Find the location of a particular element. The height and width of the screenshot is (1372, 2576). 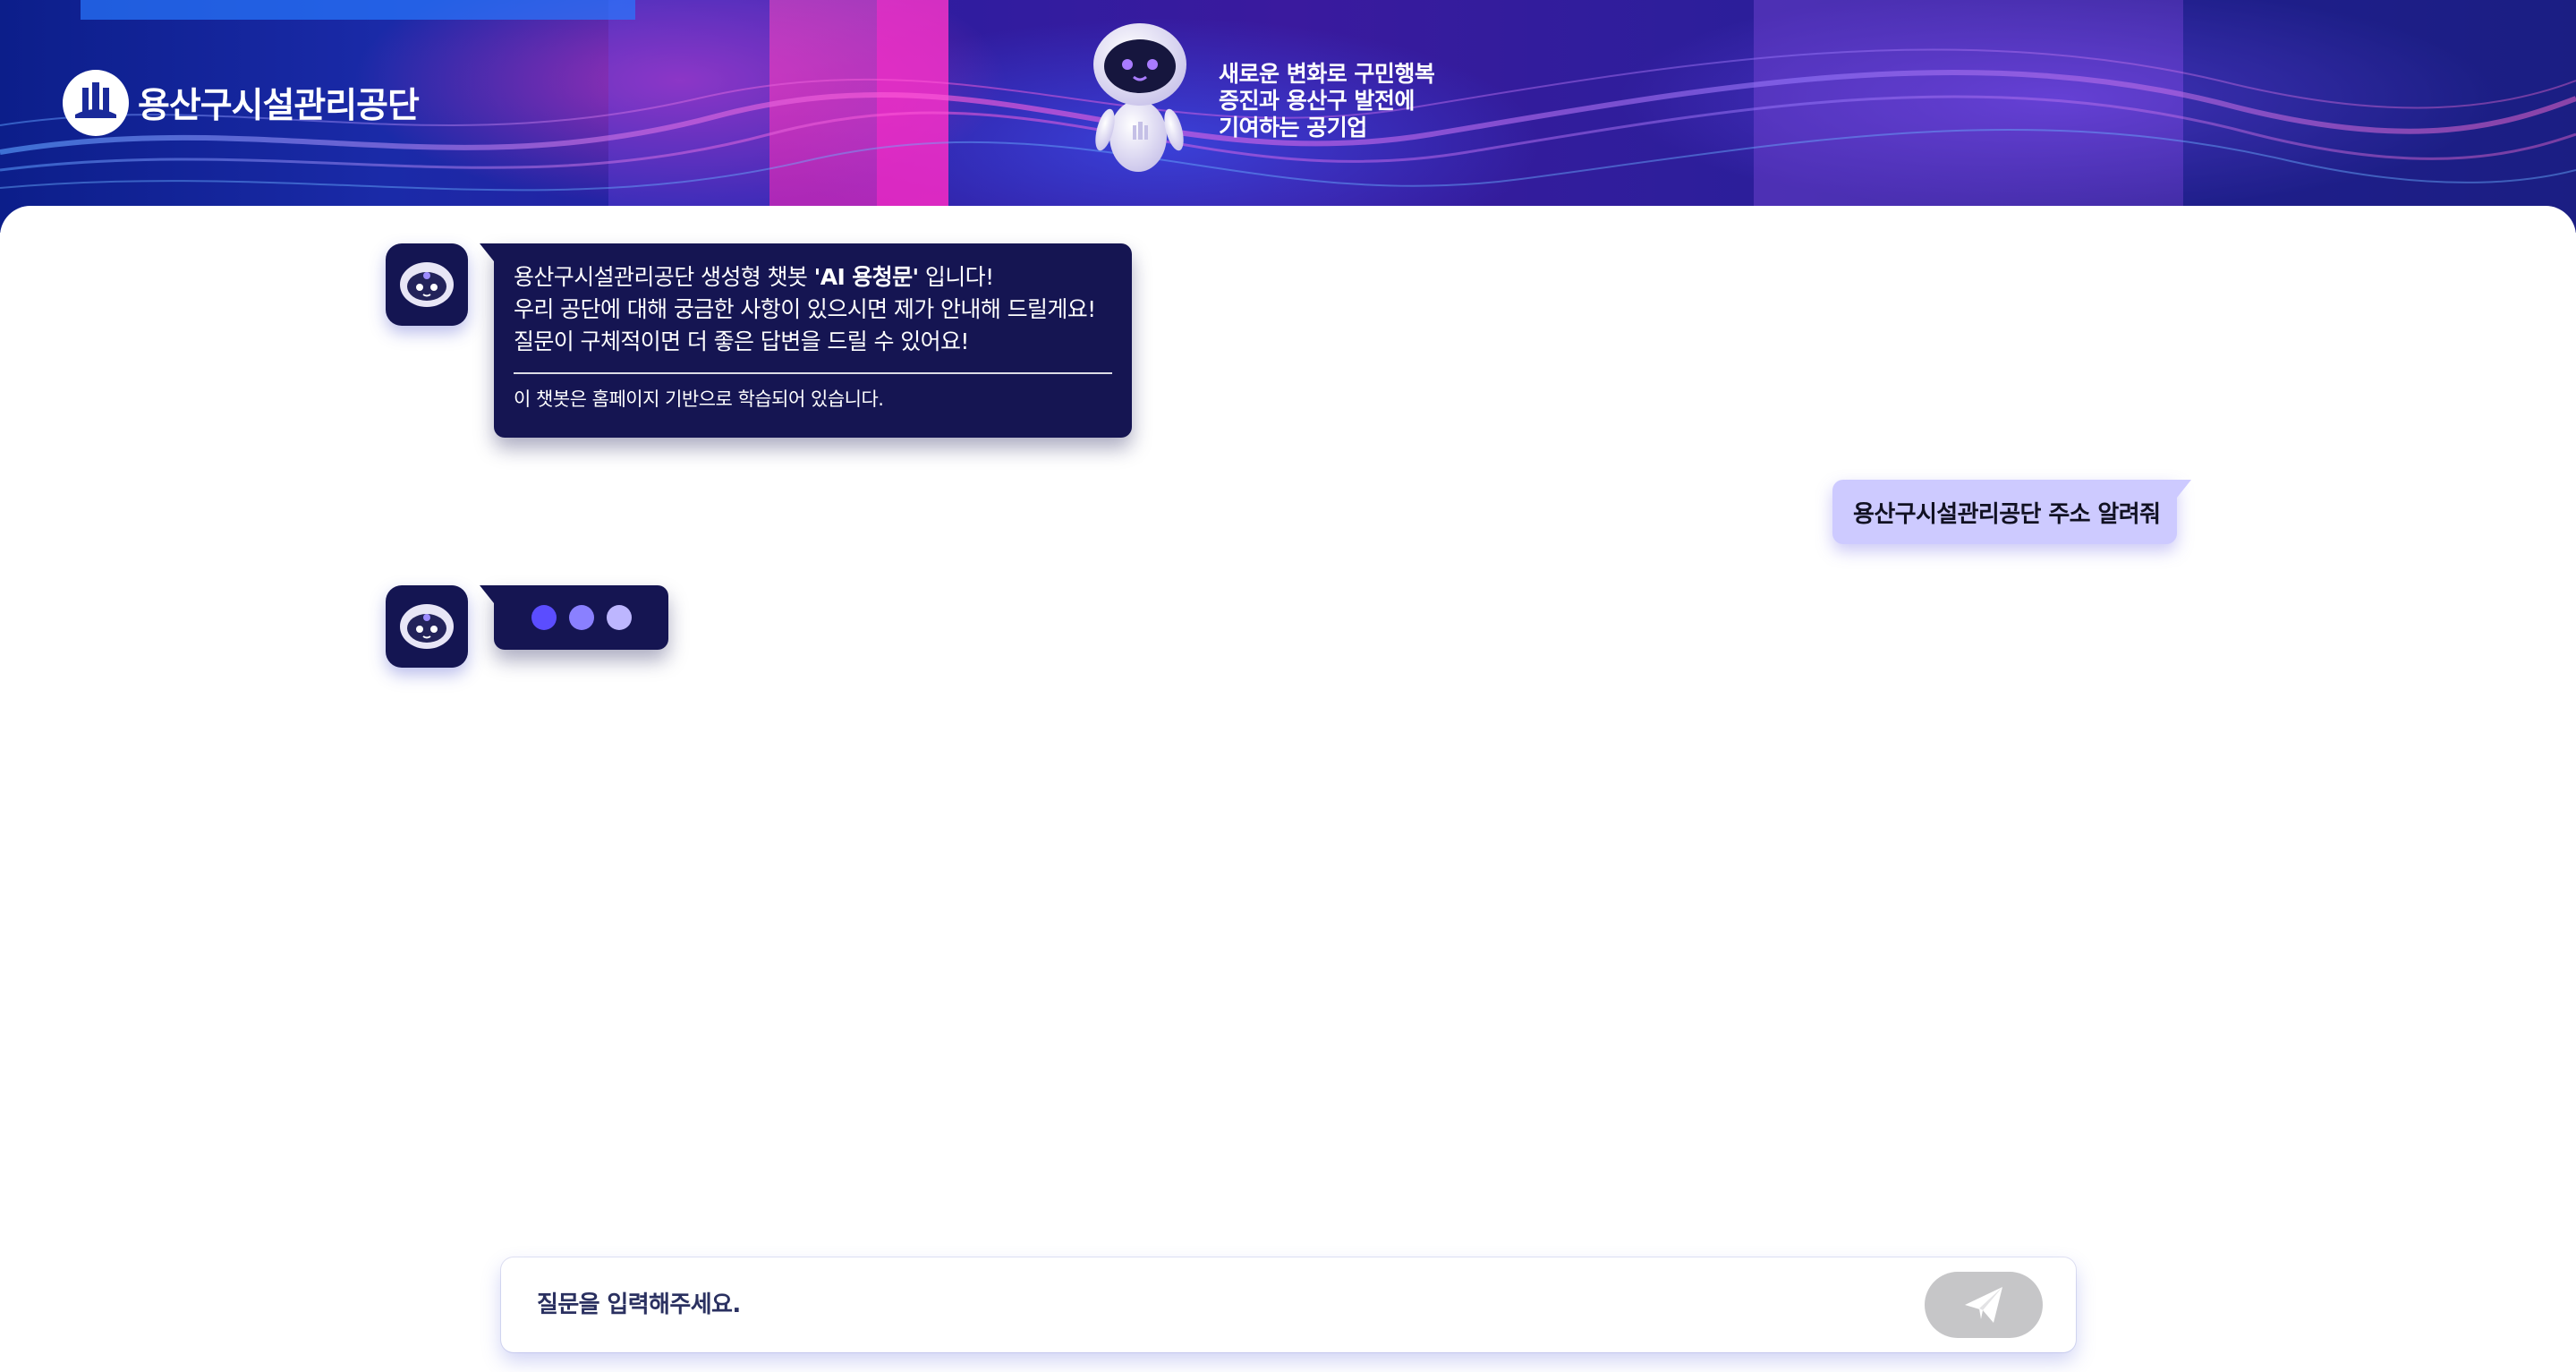

chat-input-bar is located at coordinates (1288, 1304).